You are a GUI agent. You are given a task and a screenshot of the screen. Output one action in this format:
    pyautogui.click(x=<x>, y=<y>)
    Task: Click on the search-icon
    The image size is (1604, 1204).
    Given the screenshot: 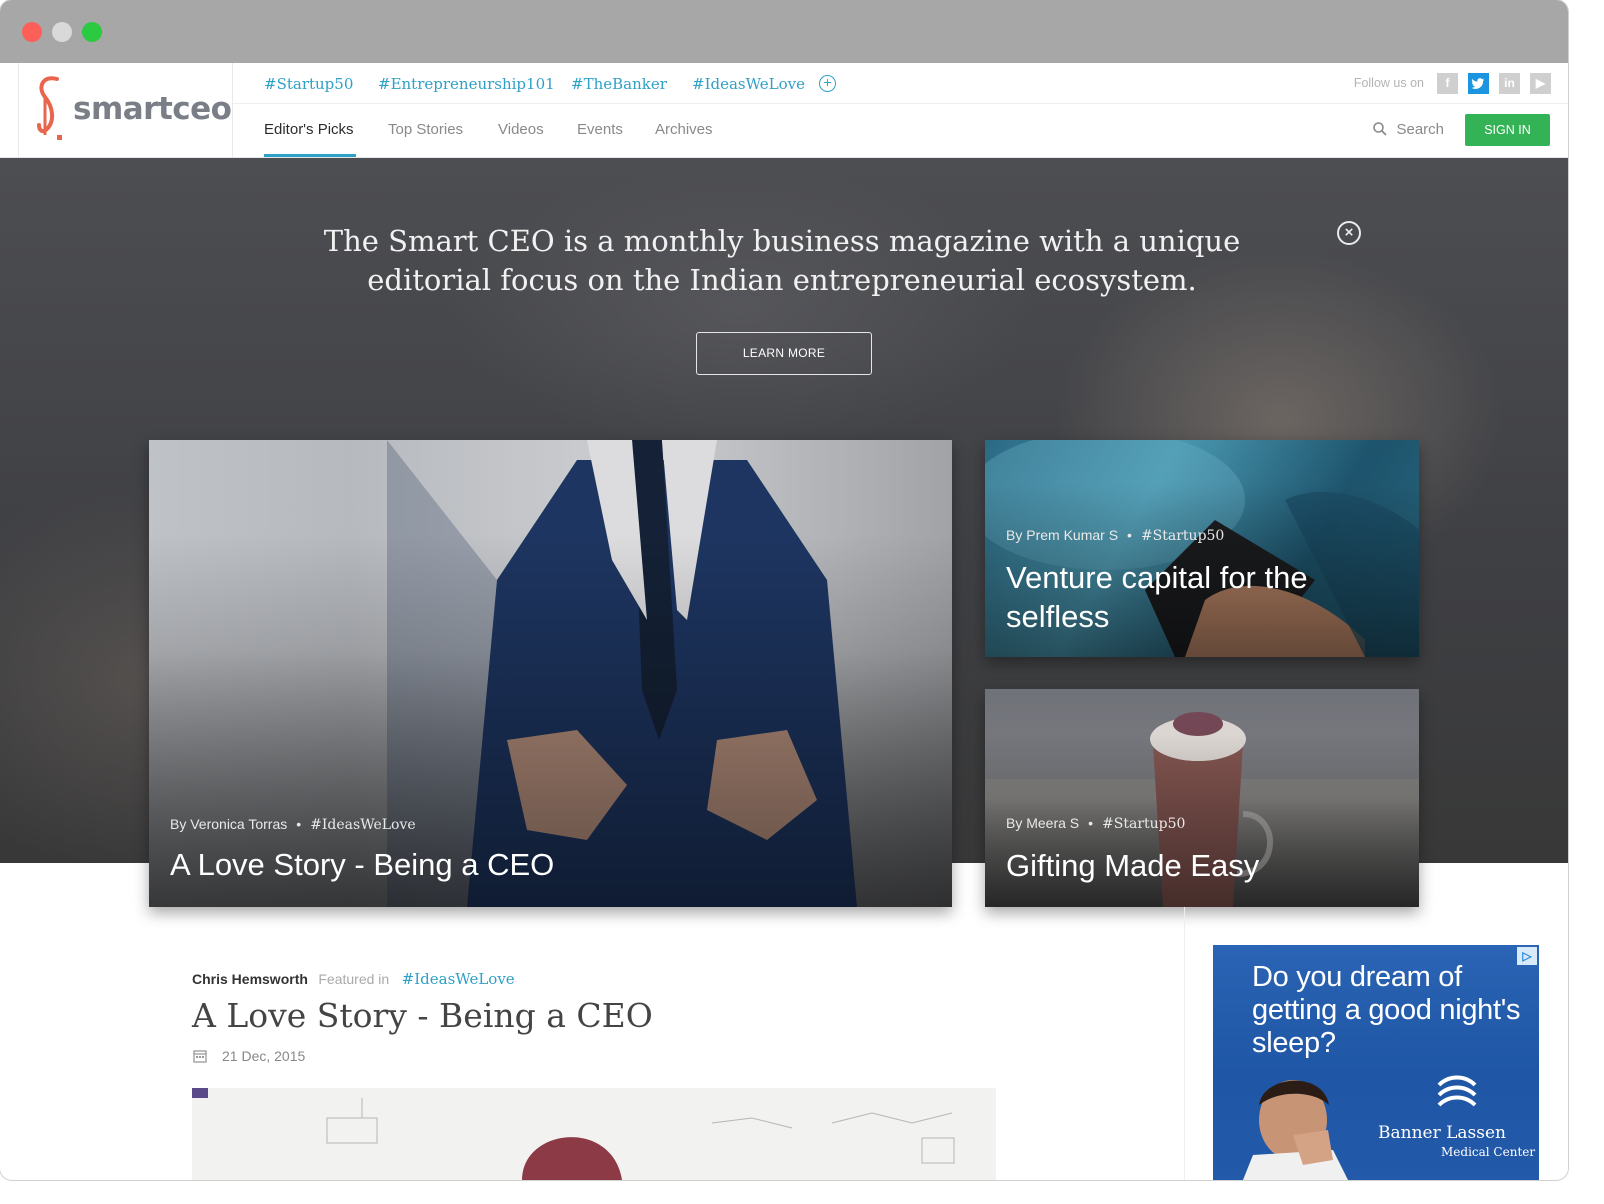 What is the action you would take?
    pyautogui.click(x=1380, y=129)
    